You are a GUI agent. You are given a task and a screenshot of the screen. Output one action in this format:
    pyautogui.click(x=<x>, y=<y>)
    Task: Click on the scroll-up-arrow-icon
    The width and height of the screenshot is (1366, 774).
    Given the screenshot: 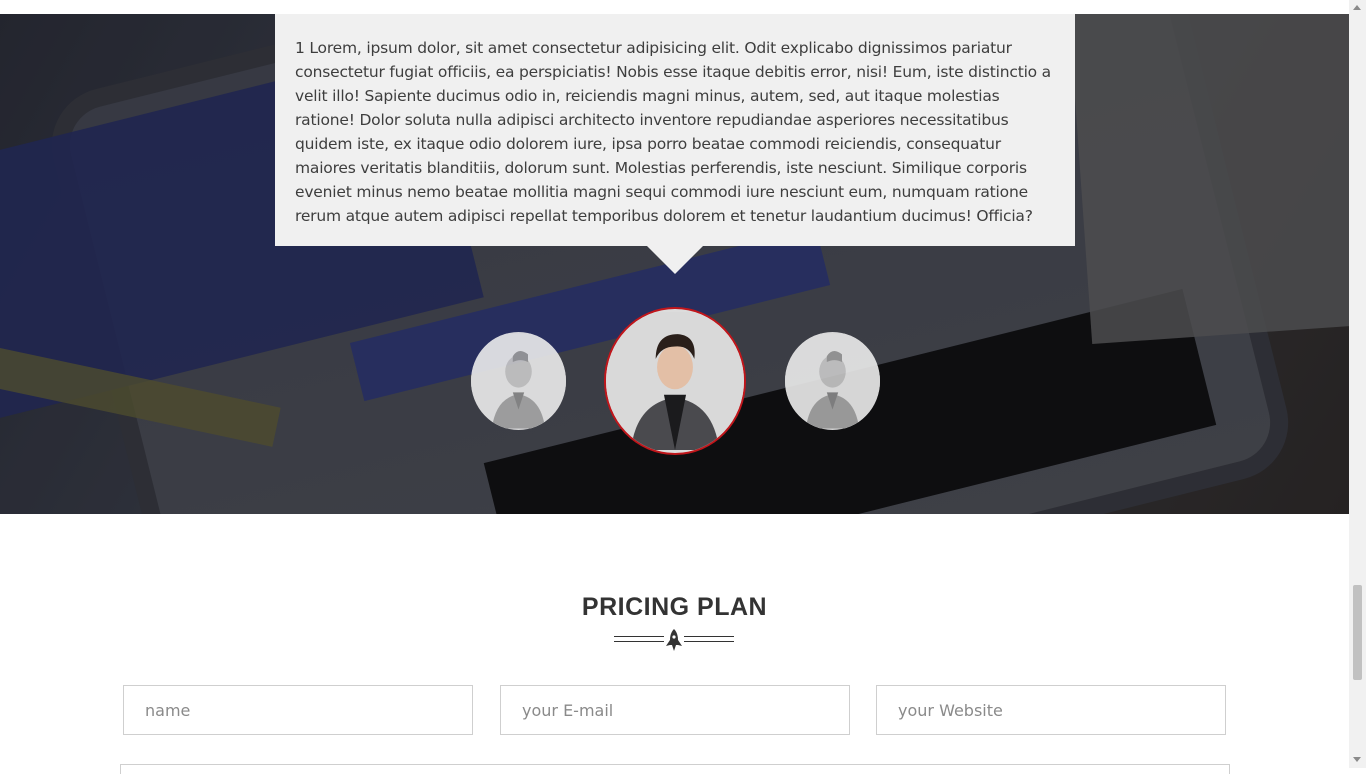 What is the action you would take?
    pyautogui.click(x=1357, y=7)
    